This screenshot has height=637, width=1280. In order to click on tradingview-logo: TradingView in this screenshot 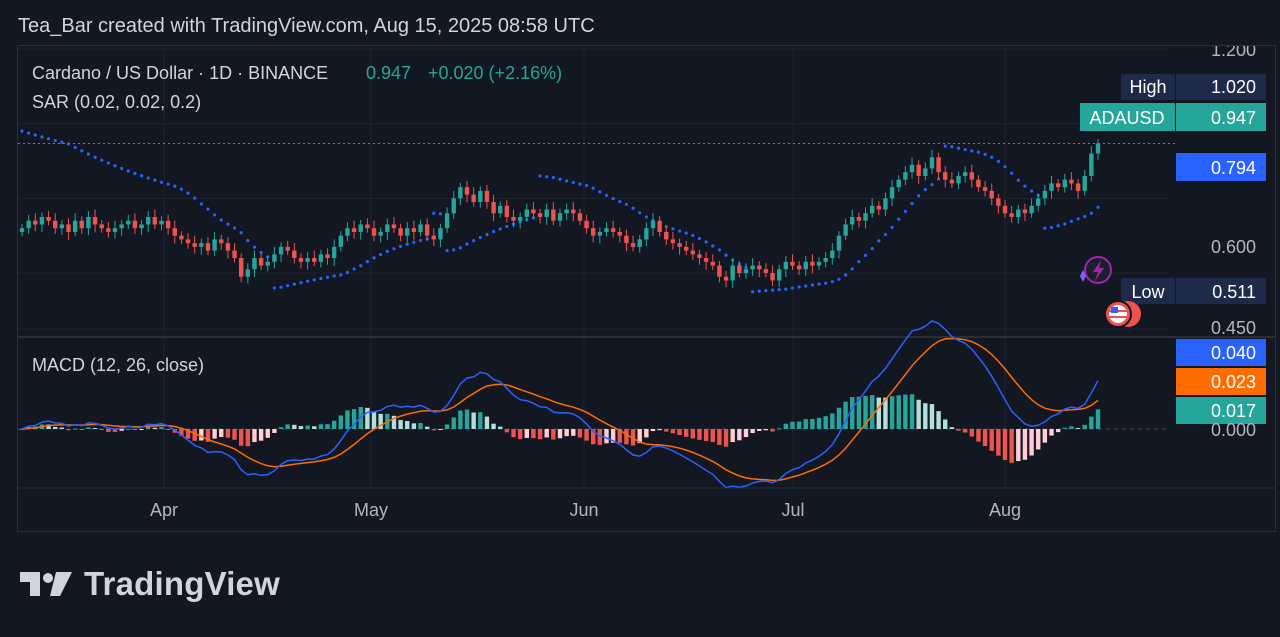, I will do `click(150, 584)`.